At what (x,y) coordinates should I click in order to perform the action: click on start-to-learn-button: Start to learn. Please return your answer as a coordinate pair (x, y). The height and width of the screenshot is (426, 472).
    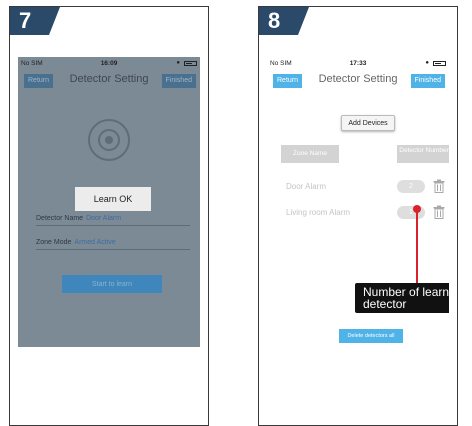
    Looking at the image, I should click on (112, 284).